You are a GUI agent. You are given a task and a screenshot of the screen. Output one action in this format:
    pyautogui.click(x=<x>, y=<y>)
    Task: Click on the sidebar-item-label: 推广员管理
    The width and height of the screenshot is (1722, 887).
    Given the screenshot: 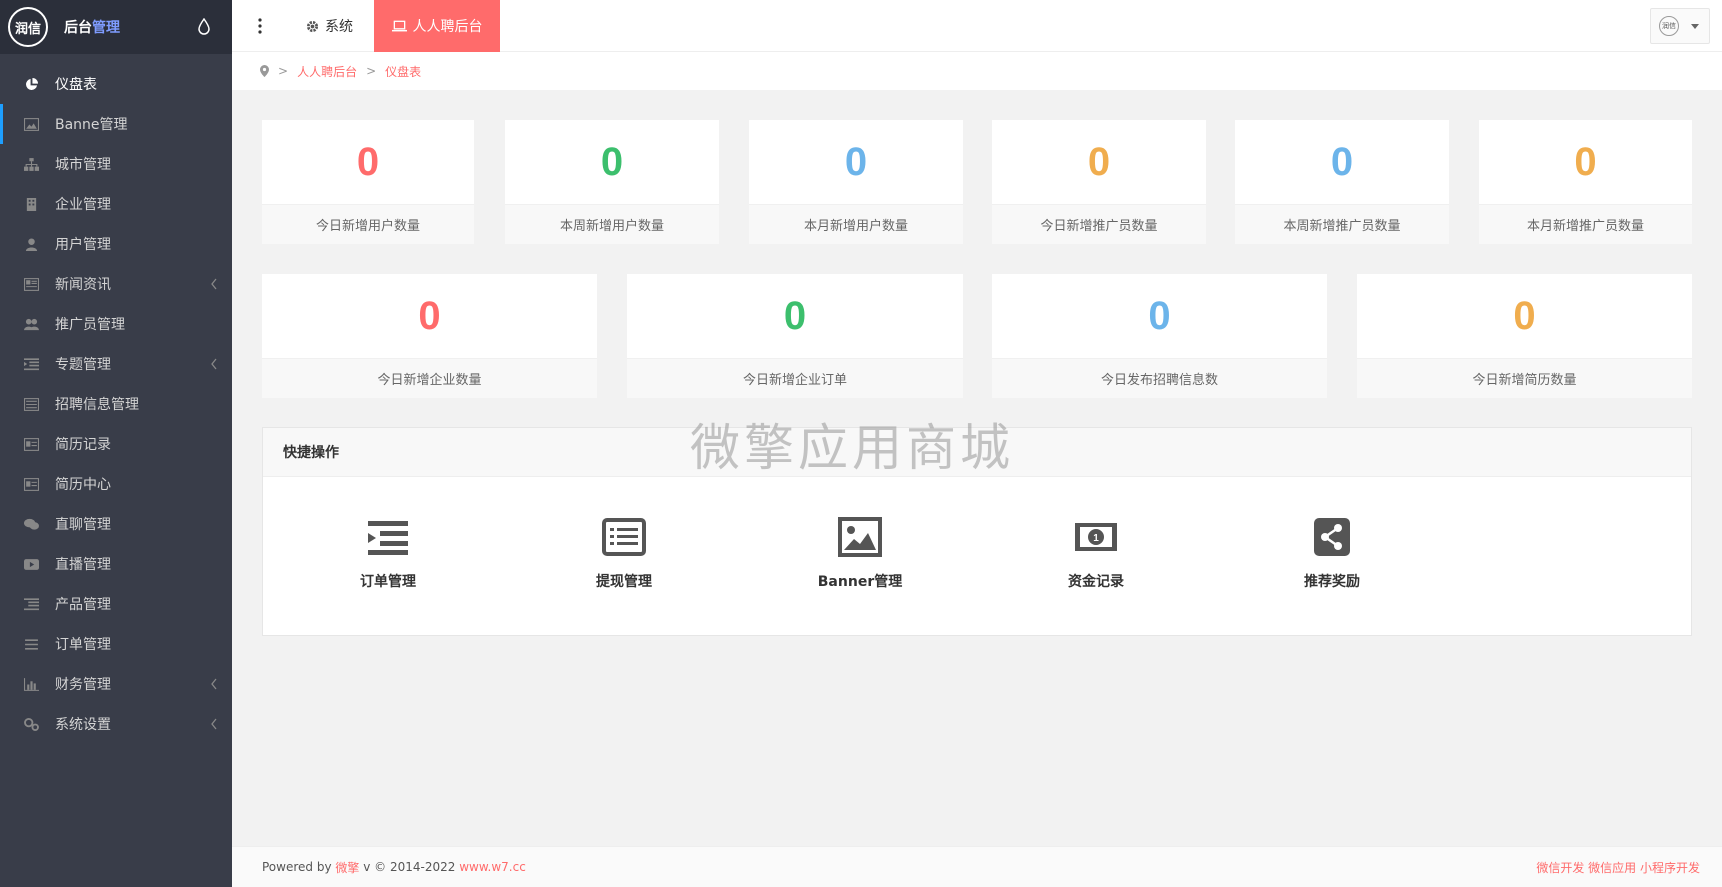 What is the action you would take?
    pyautogui.click(x=90, y=325)
    